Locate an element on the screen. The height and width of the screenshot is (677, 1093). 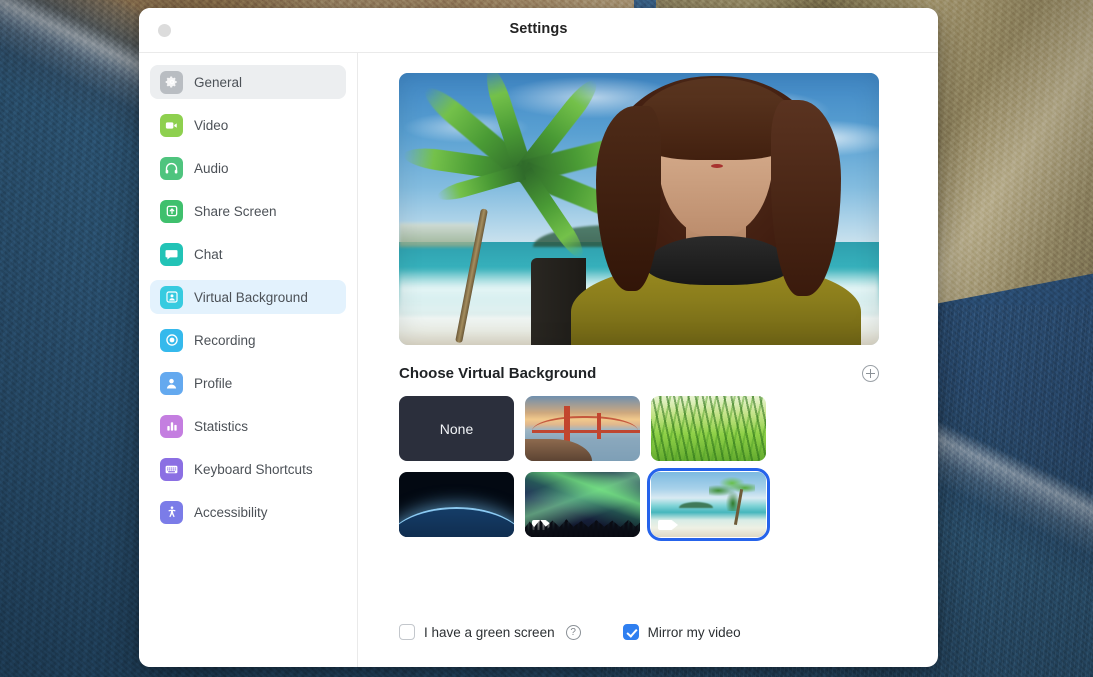
background-thumbnail-none: None is located at coordinates (456, 428).